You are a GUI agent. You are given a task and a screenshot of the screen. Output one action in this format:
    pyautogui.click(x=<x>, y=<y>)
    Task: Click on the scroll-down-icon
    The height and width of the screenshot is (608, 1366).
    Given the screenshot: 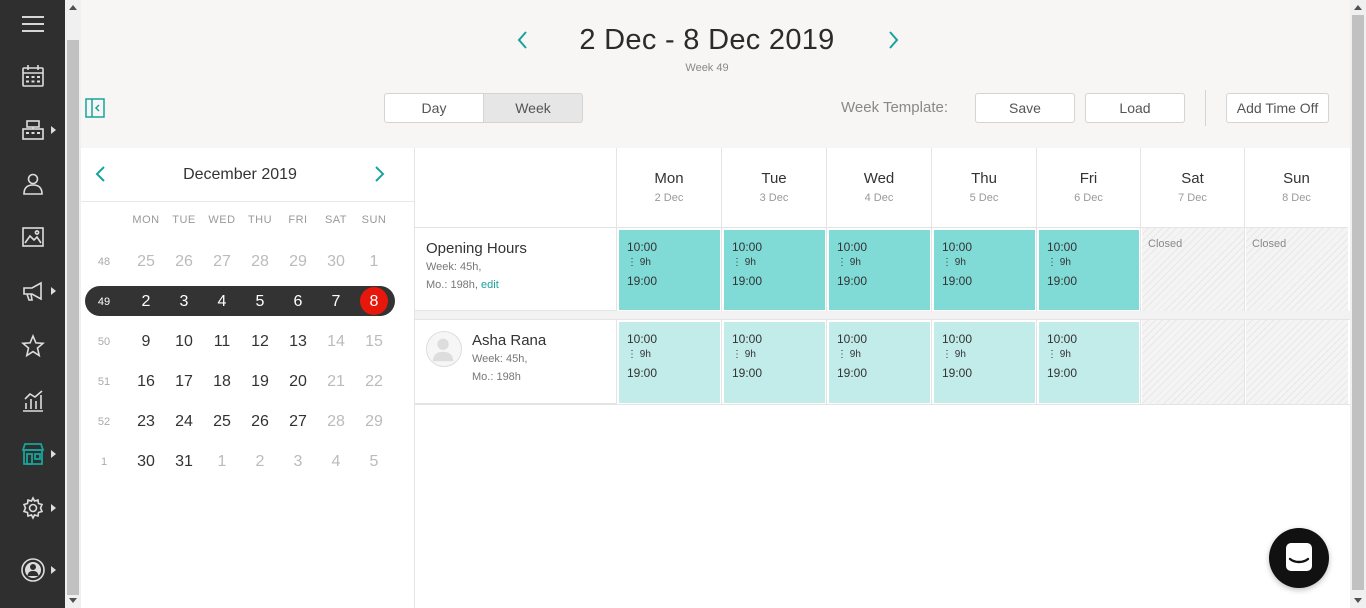 What is the action you would take?
    pyautogui.click(x=1358, y=600)
    